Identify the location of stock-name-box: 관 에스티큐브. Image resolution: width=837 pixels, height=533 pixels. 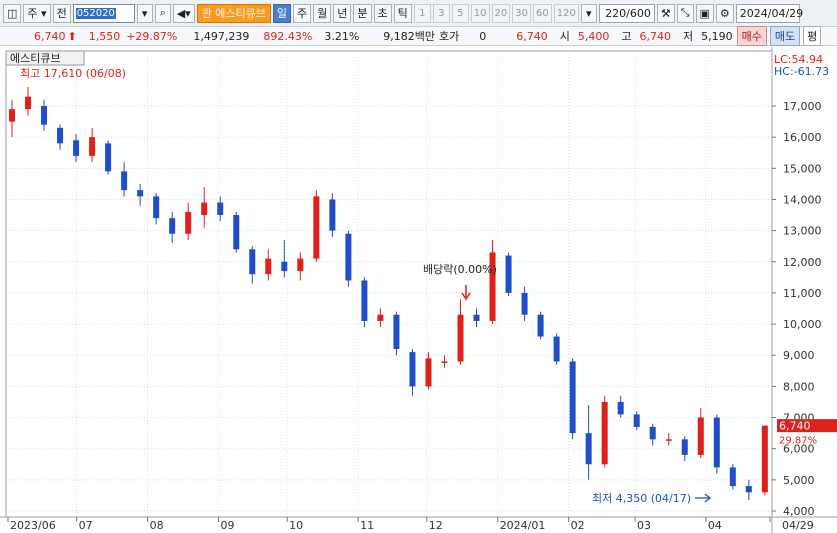
(233, 13).